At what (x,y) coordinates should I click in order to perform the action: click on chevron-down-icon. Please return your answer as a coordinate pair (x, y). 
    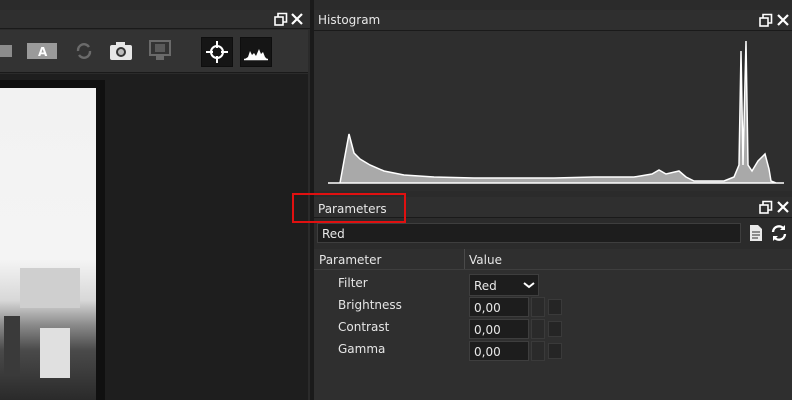
    Looking at the image, I should click on (529, 285).